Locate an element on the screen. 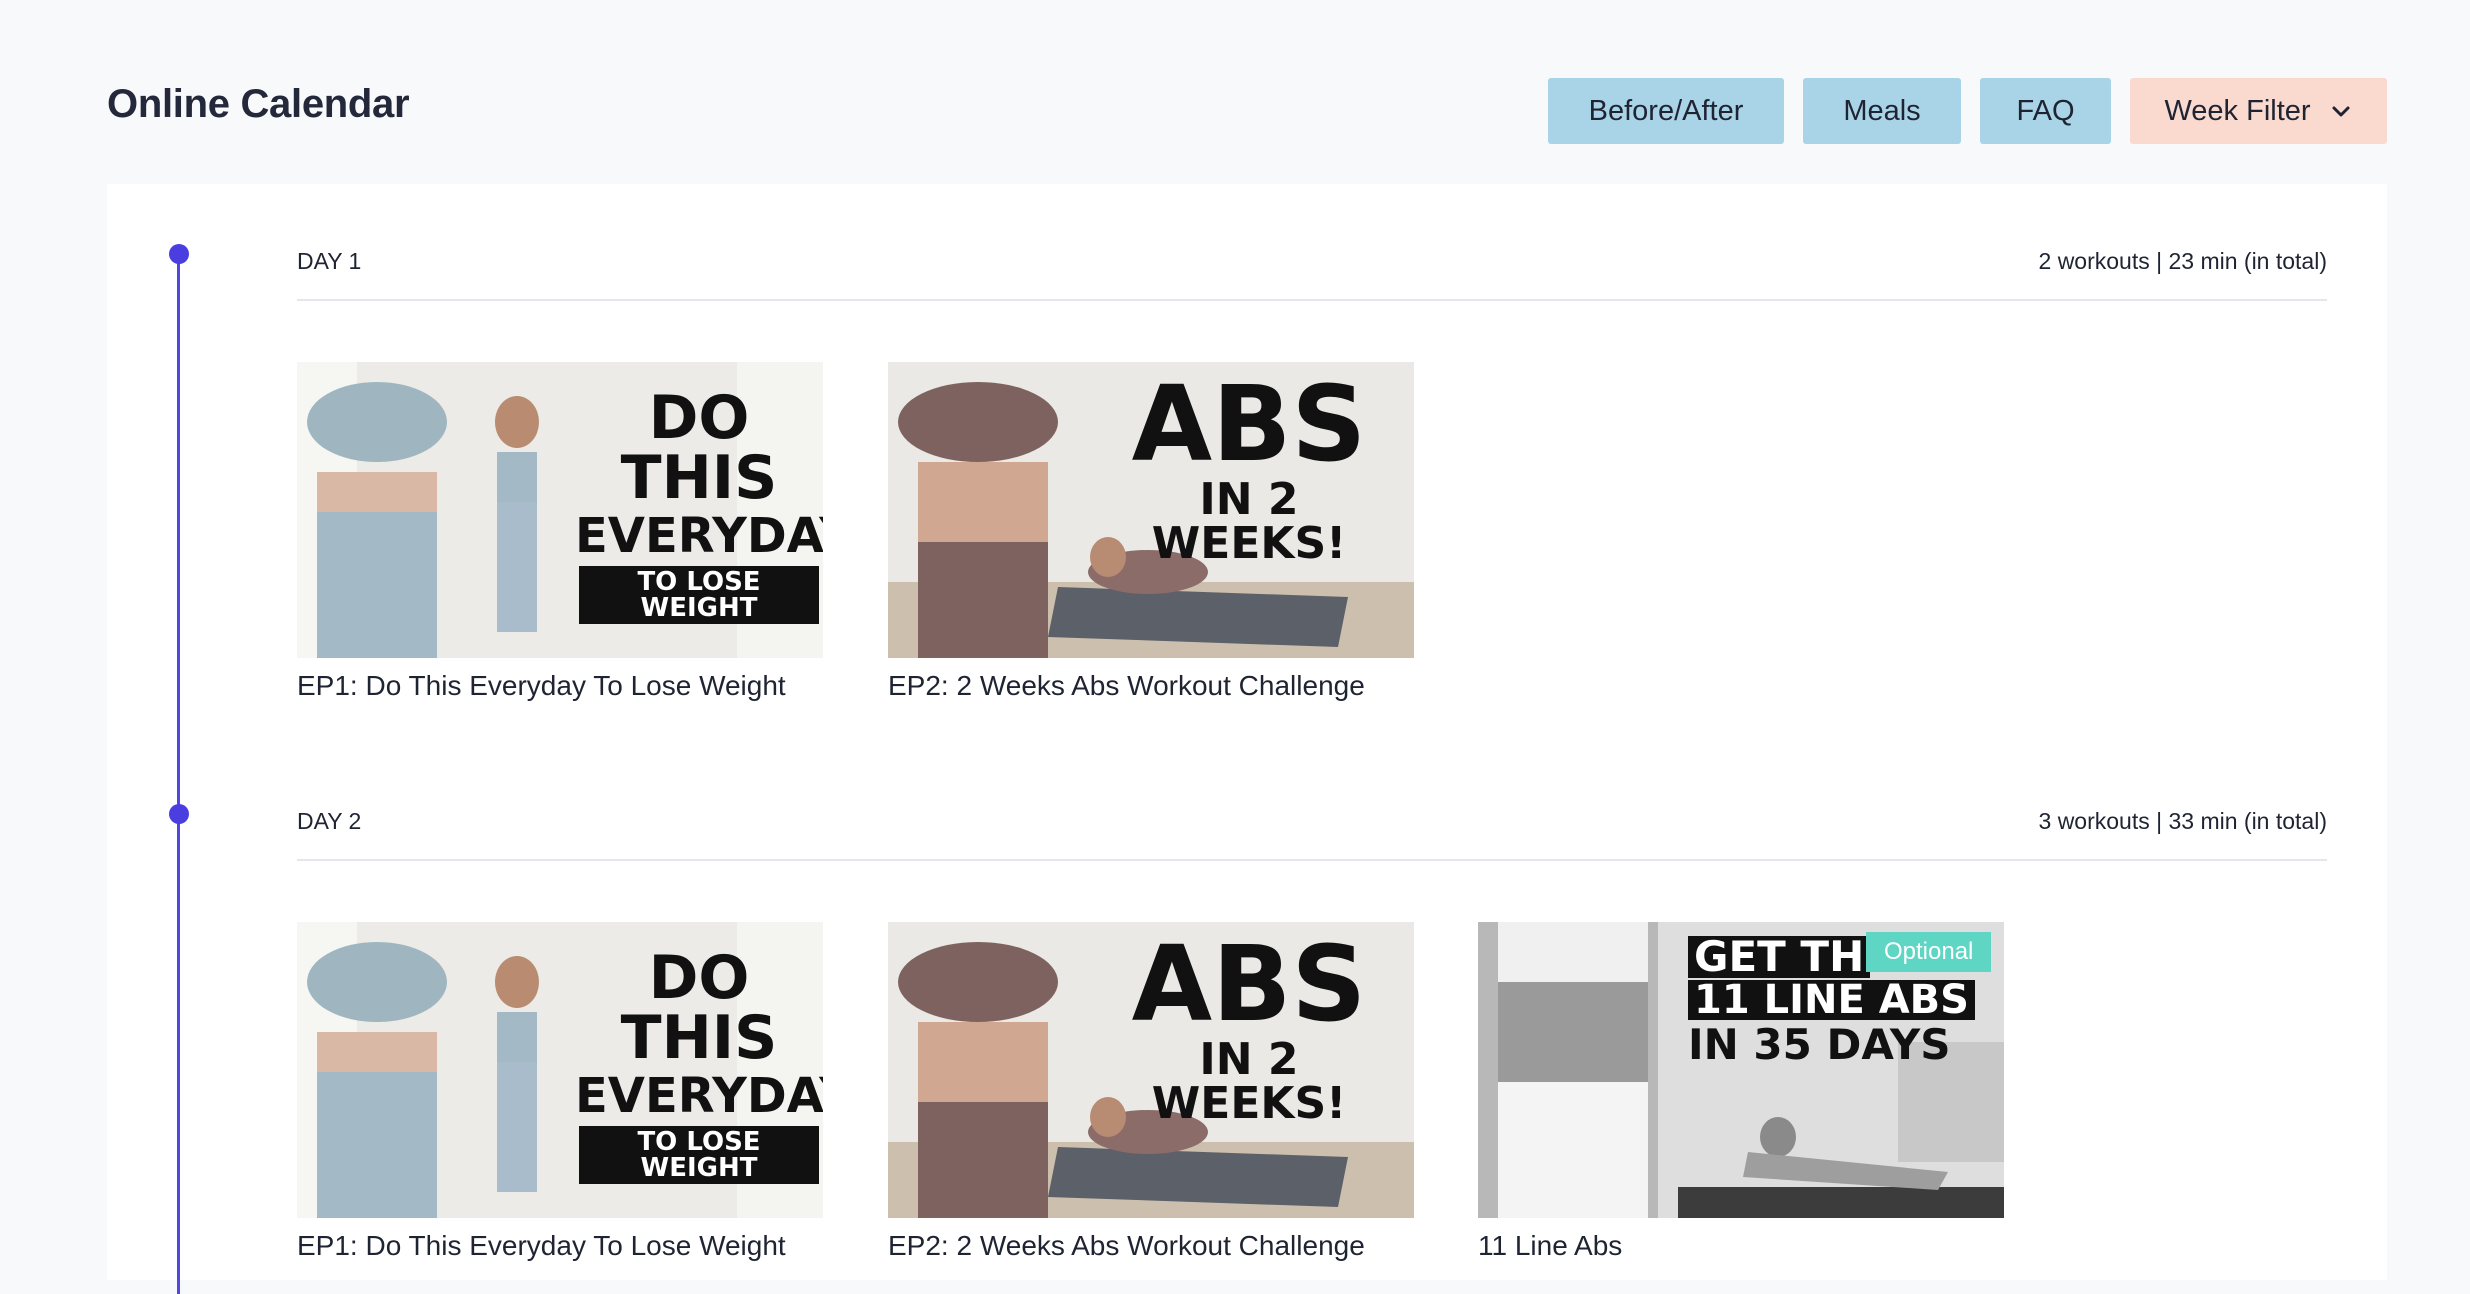 This screenshot has height=1294, width=2470. day-label: DAY 2 is located at coordinates (329, 821).